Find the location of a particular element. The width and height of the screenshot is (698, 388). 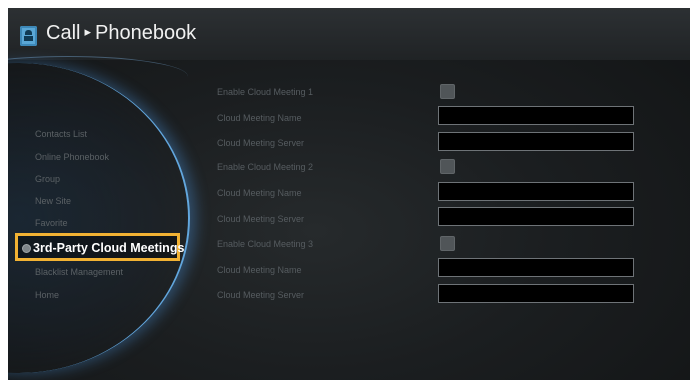

menu-item-3rd-party-cloud-meetings: 3rd-Party Cloud Meetings is located at coordinates (99, 247).